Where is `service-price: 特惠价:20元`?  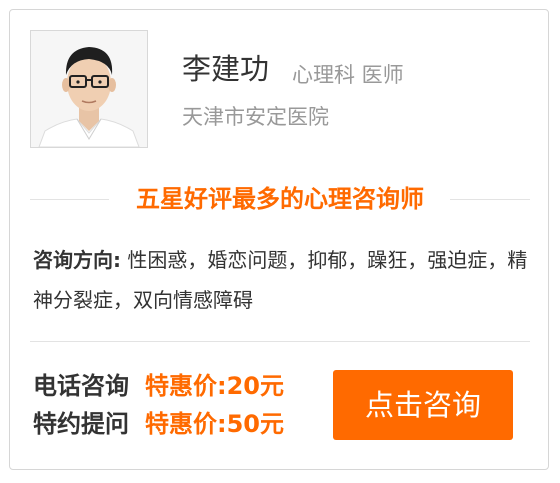
service-price: 特惠价:20元 is located at coordinates (214, 386).